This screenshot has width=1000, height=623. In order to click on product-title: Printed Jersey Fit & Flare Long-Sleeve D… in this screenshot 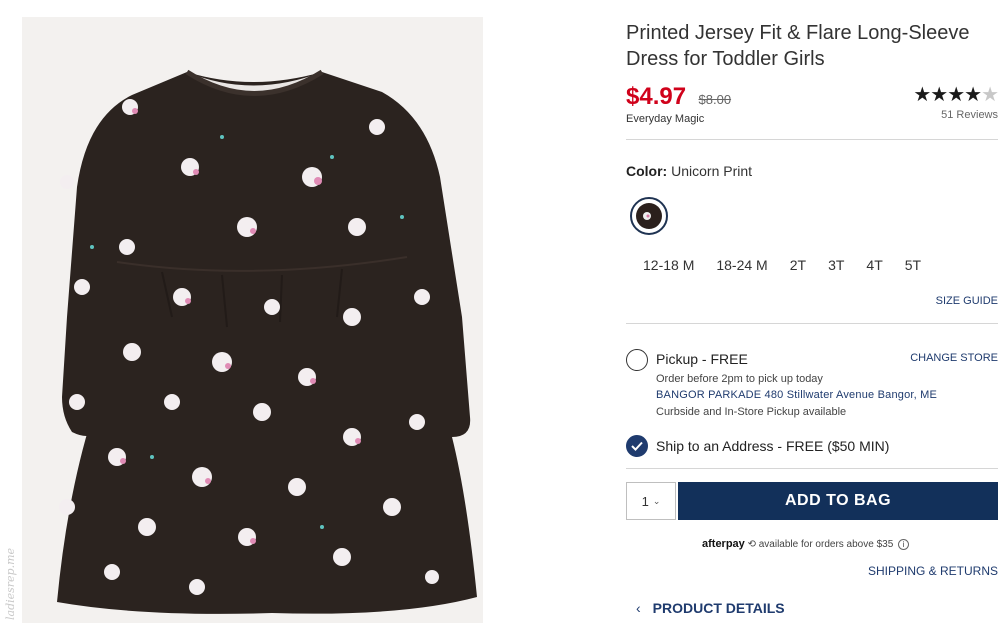, I will do `click(798, 46)`.